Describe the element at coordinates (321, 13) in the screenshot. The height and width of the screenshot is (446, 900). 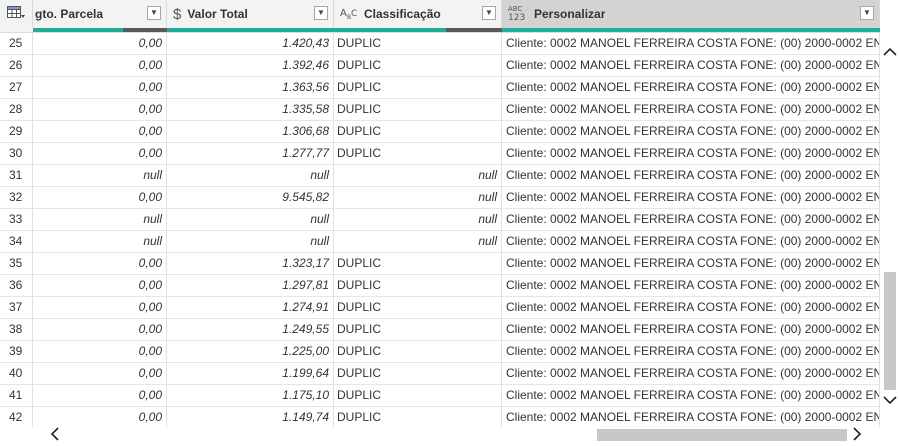
I see `filter-dropdown-valor-total-icon: ▼` at that location.